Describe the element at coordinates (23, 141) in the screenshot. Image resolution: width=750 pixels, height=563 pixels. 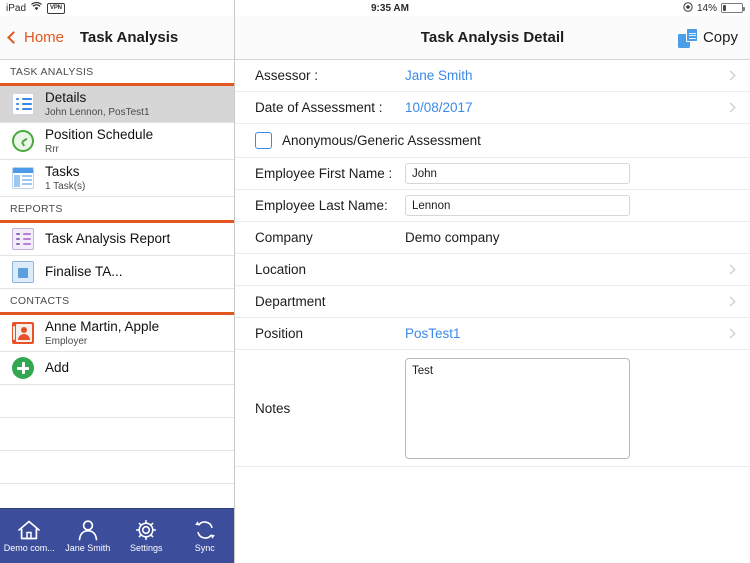
I see `clock-icon` at that location.